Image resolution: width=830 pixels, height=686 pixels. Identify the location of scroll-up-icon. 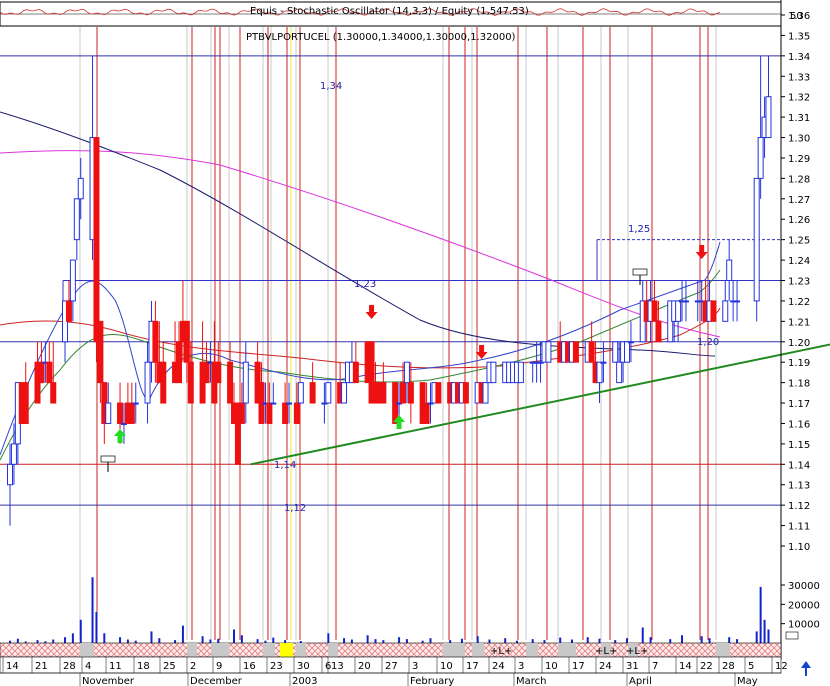
(806, 668).